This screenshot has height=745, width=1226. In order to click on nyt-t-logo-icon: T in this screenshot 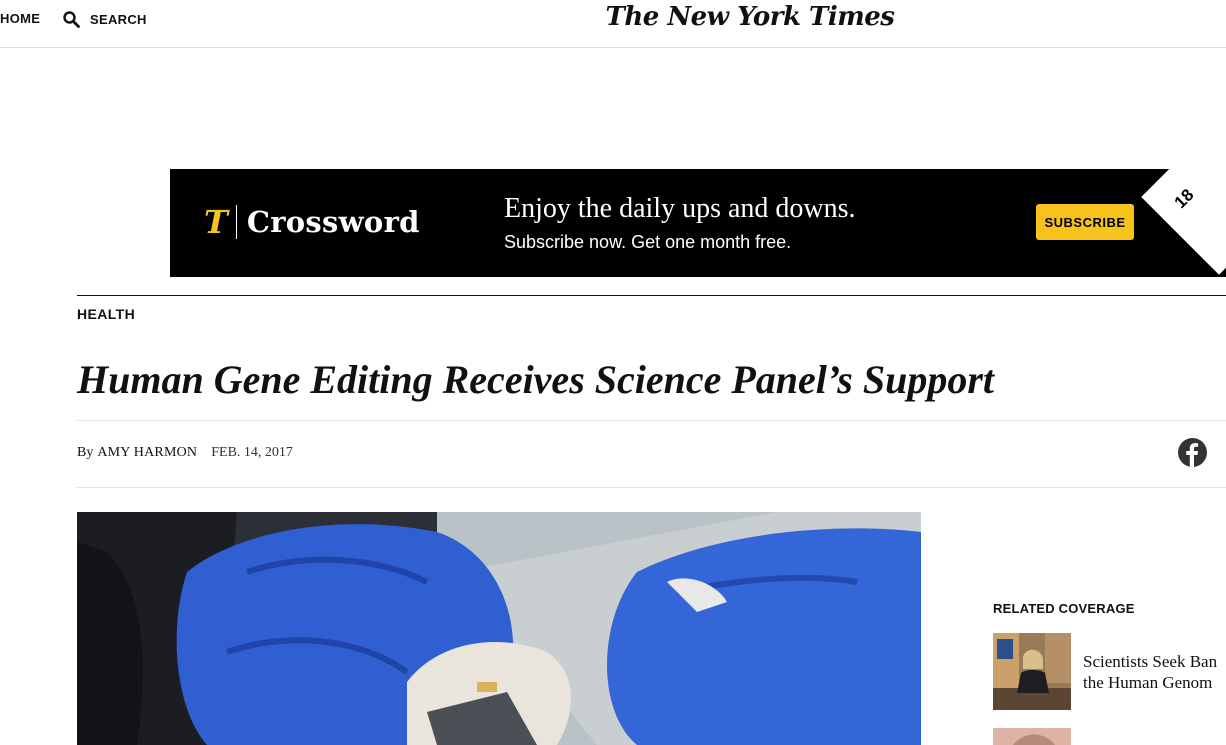, I will do `click(216, 222)`.